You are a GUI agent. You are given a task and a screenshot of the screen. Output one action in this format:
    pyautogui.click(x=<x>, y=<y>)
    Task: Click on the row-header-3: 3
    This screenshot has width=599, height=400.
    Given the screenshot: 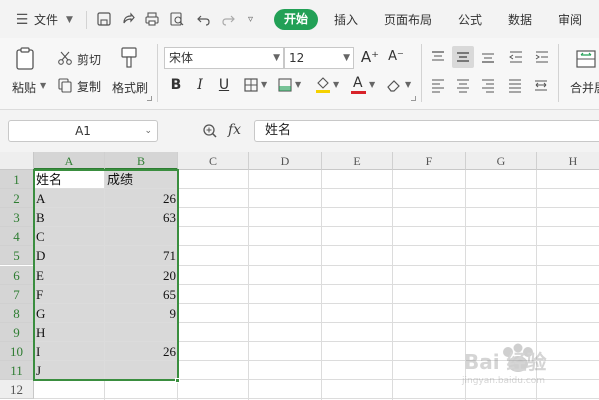 What is the action you would take?
    pyautogui.click(x=17, y=218)
    